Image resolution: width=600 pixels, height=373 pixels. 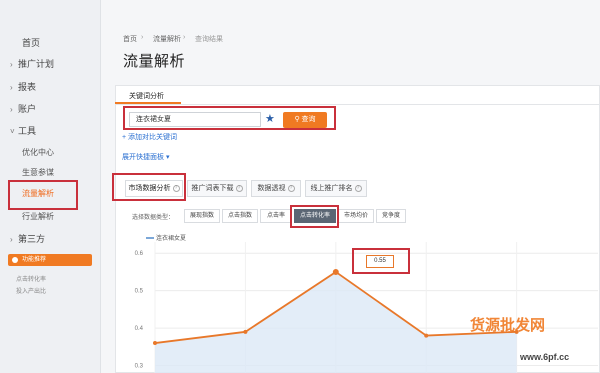 What do you see at coordinates (171, 239) in the screenshot?
I see `legend-label: 连衣裙女夏` at bounding box center [171, 239].